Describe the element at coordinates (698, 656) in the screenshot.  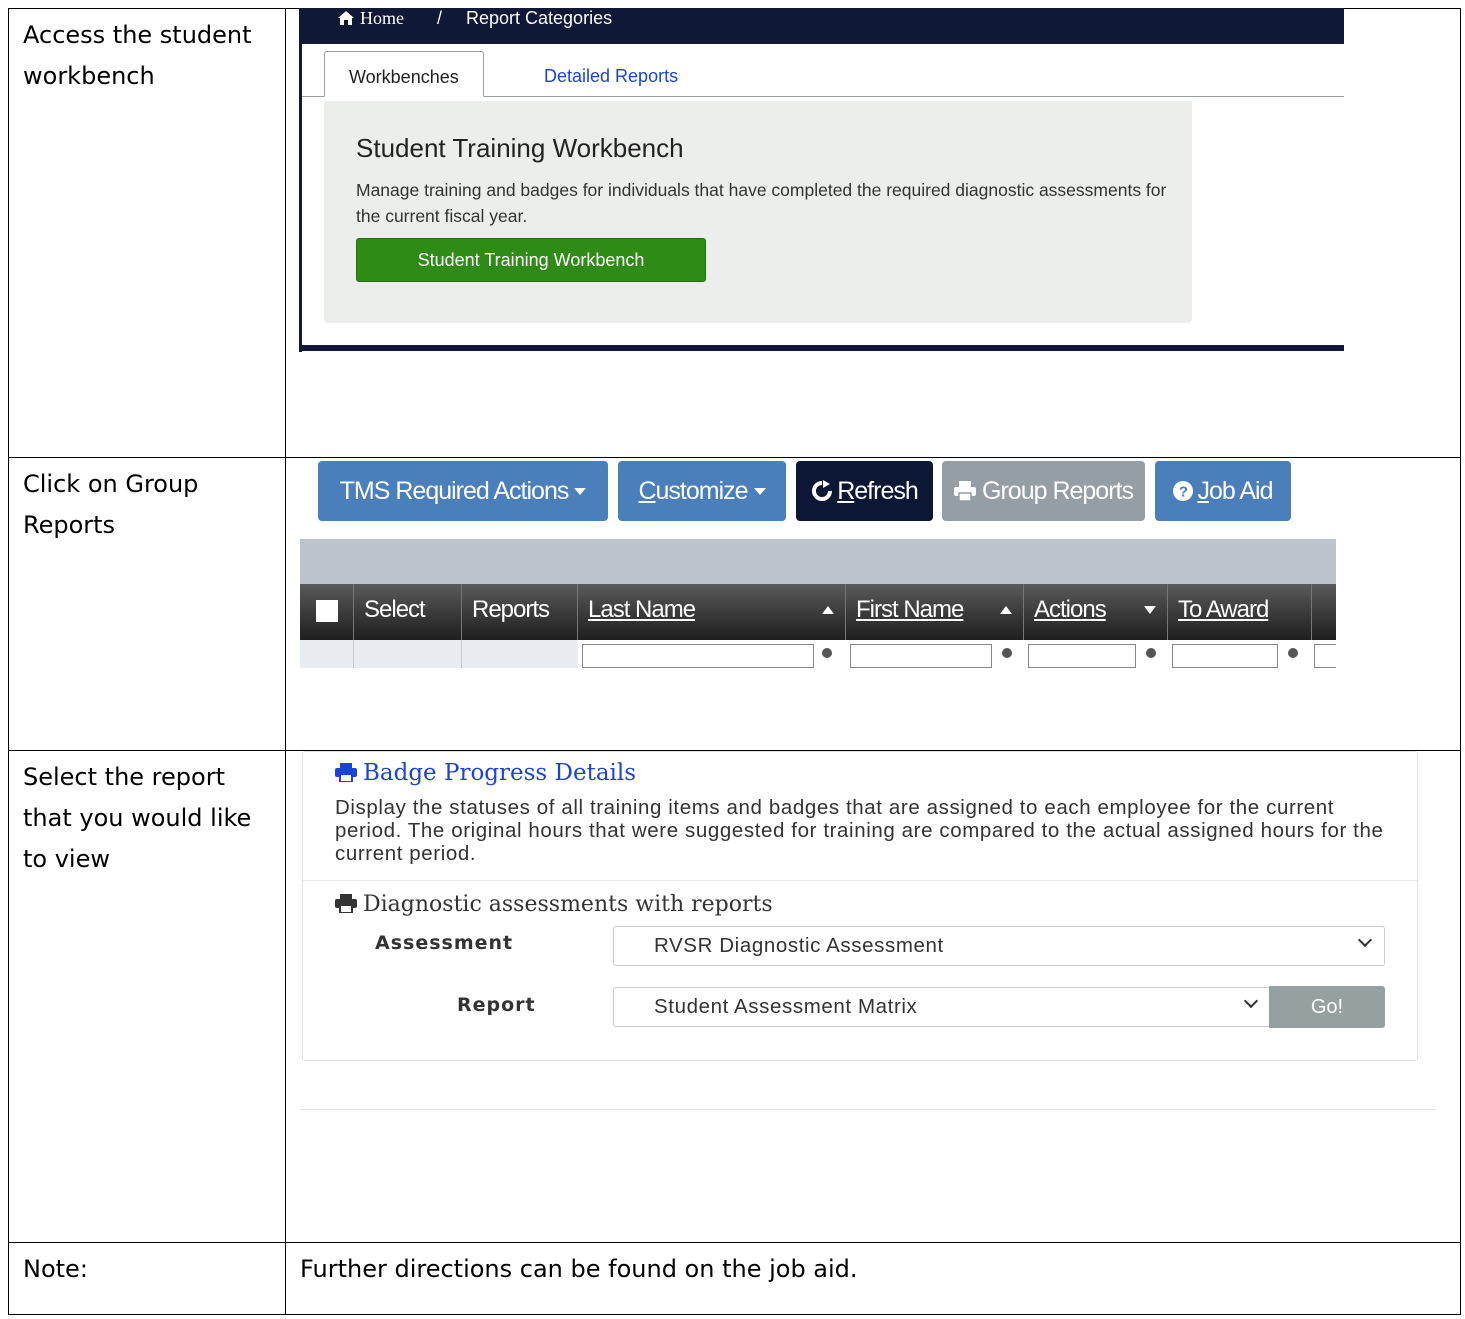
I see `last-name-filter-input` at that location.